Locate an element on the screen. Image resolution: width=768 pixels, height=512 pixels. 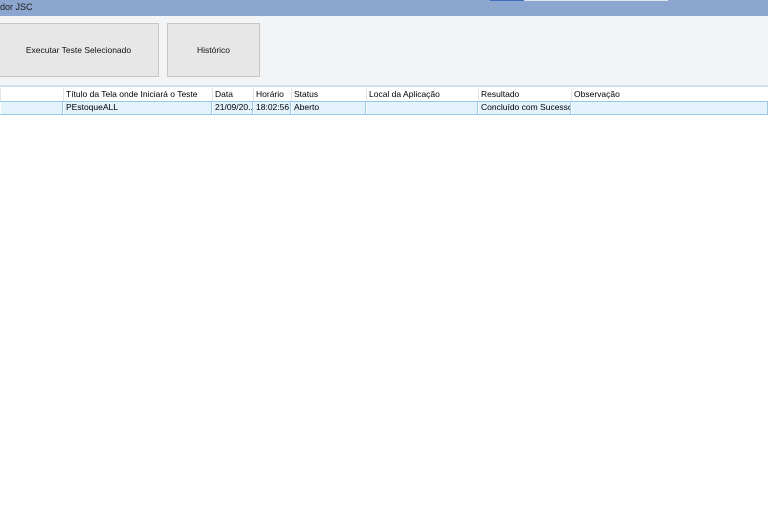
toolbar: Executar Teste Selecionado Histórico is located at coordinates (384, 51).